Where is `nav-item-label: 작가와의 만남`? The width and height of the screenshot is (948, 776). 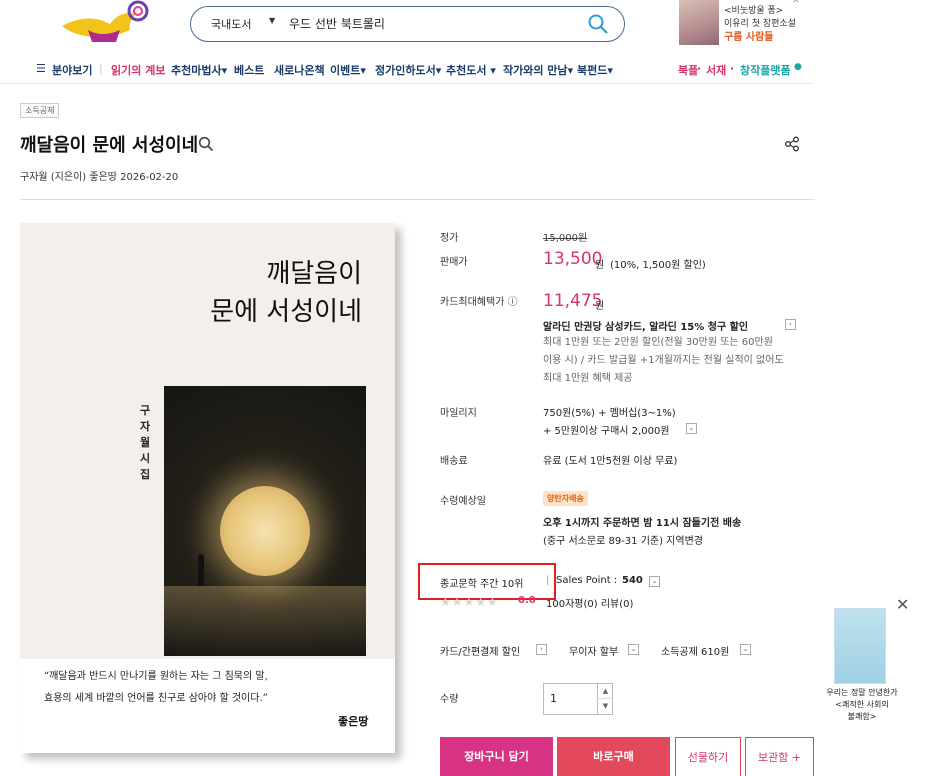 nav-item-label: 작가와의 만남 is located at coordinates (535, 70).